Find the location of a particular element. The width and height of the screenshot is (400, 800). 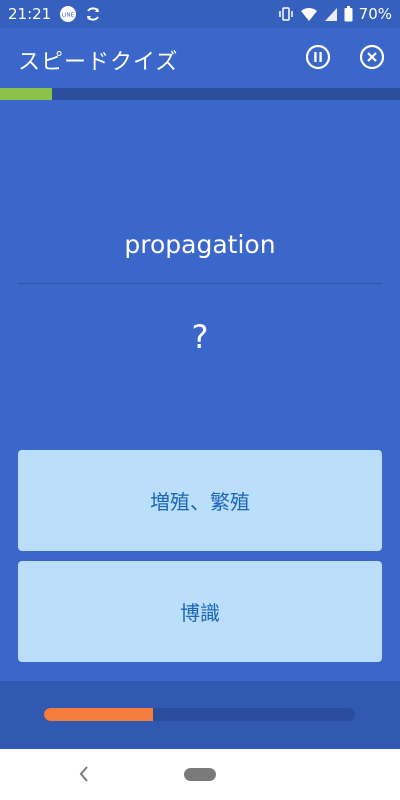

question-word: propagation is located at coordinates (200, 244).